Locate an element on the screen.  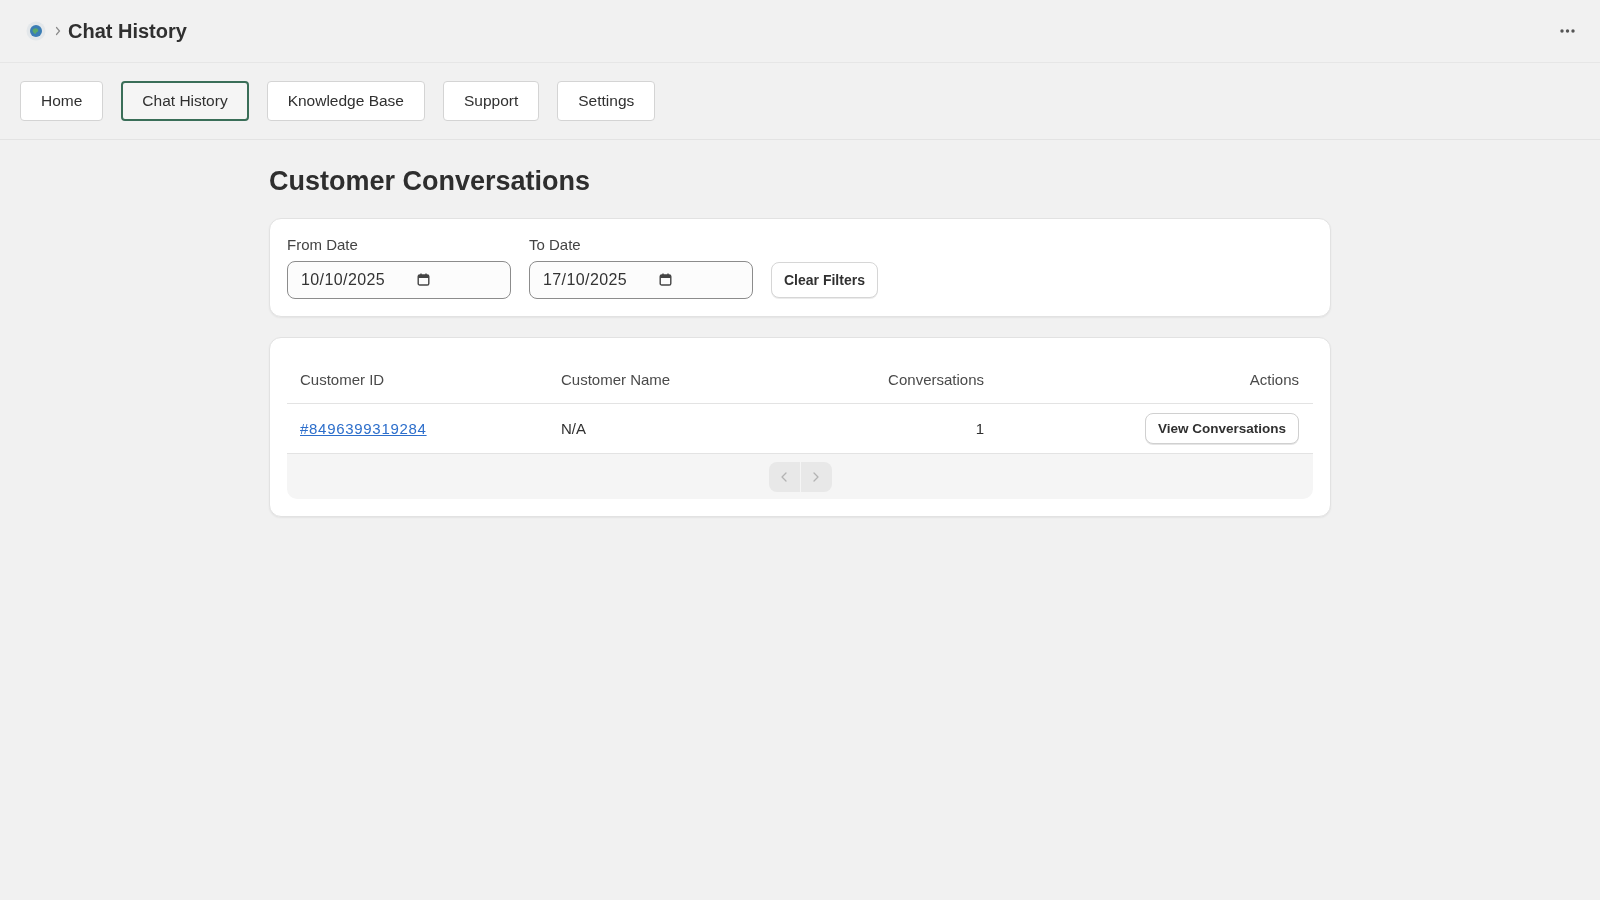
page-title: Customer Conversations is located at coordinates (430, 181).